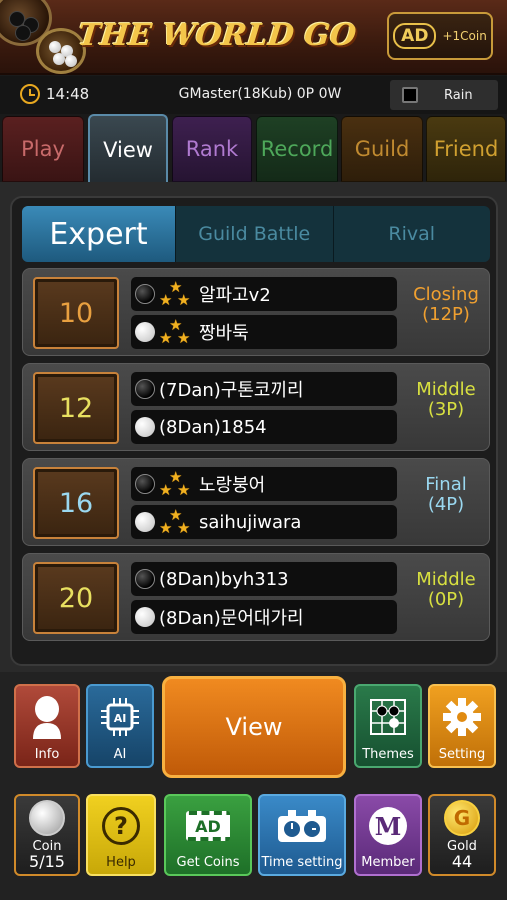 Image resolution: width=507 pixels, height=900 pixels. What do you see at coordinates (462, 861) in the screenshot?
I see `gold-count: 44` at bounding box center [462, 861].